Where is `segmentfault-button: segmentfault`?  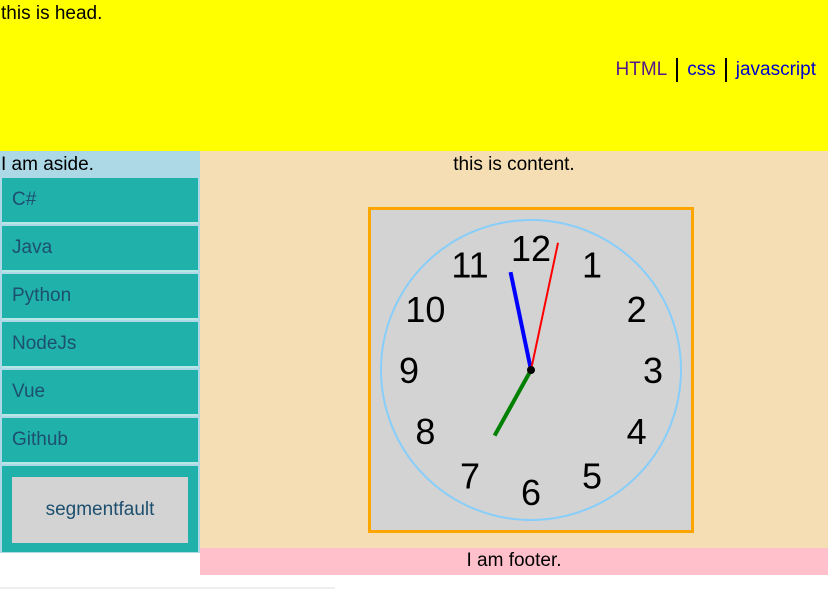
segmentfault-button: segmentfault is located at coordinates (100, 510).